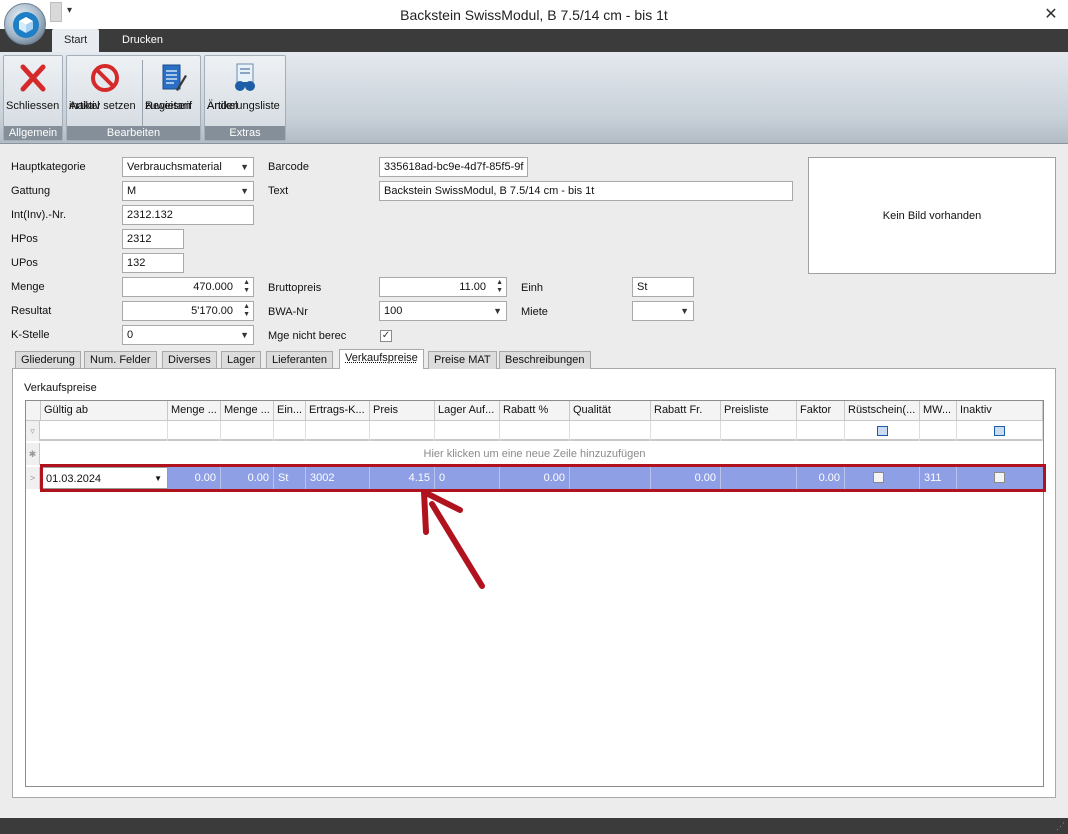  Describe the element at coordinates (188, 335) in the screenshot. I see `kstelle-select: 0 ▼` at that location.